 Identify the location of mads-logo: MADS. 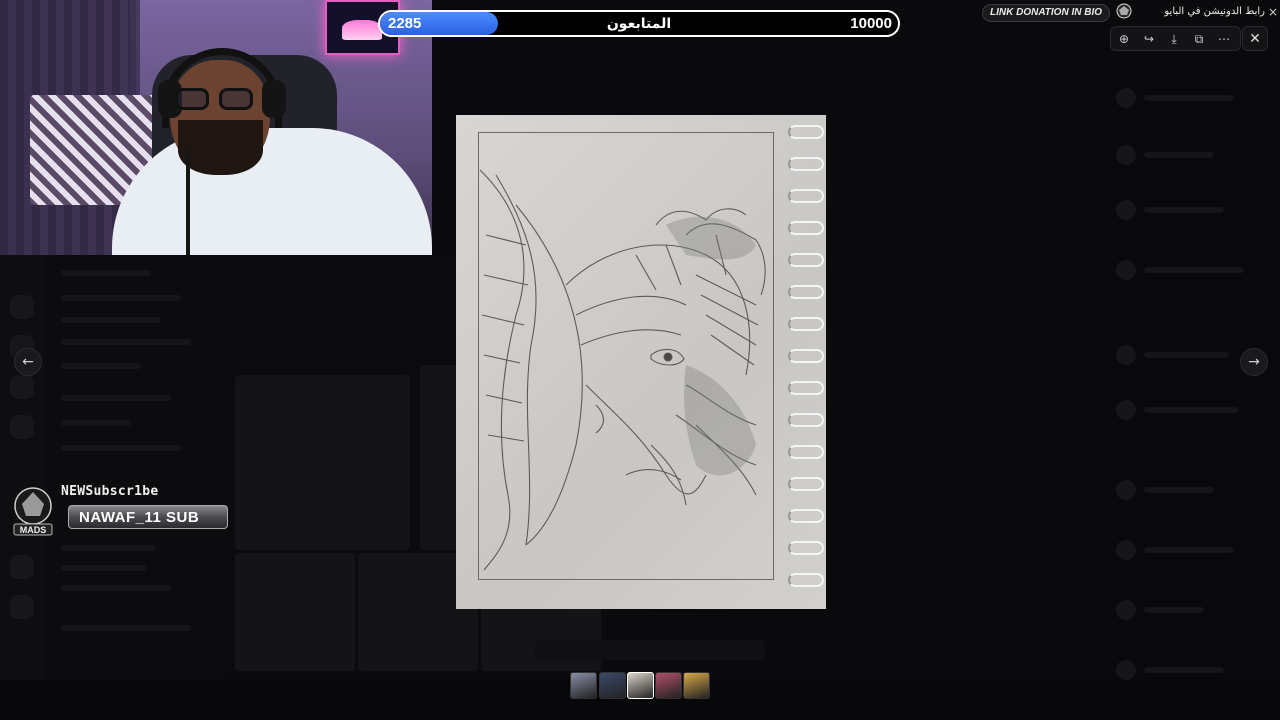
(33, 511).